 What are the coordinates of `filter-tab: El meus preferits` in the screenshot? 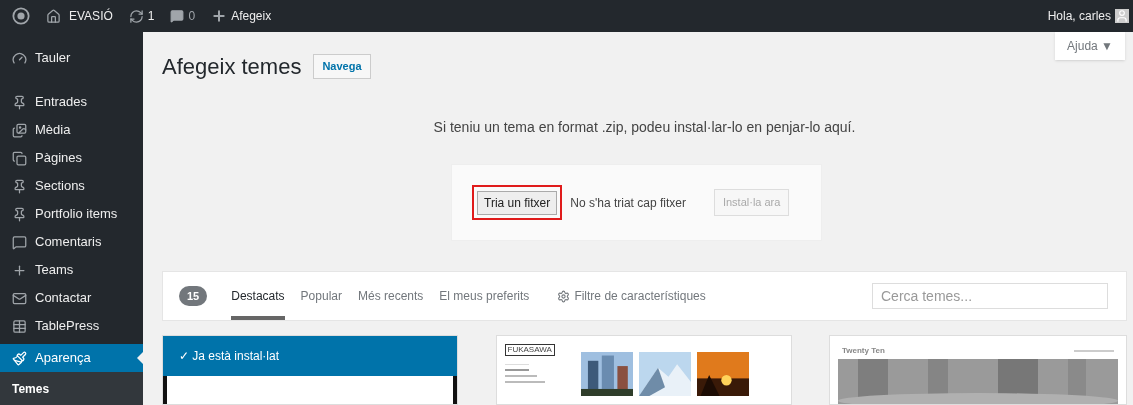 It's located at (484, 296).